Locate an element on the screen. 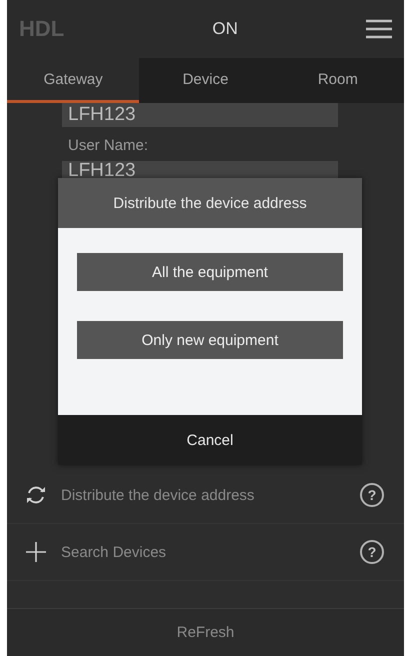 The image size is (411, 656). option-button: All the equipment is located at coordinates (210, 272).